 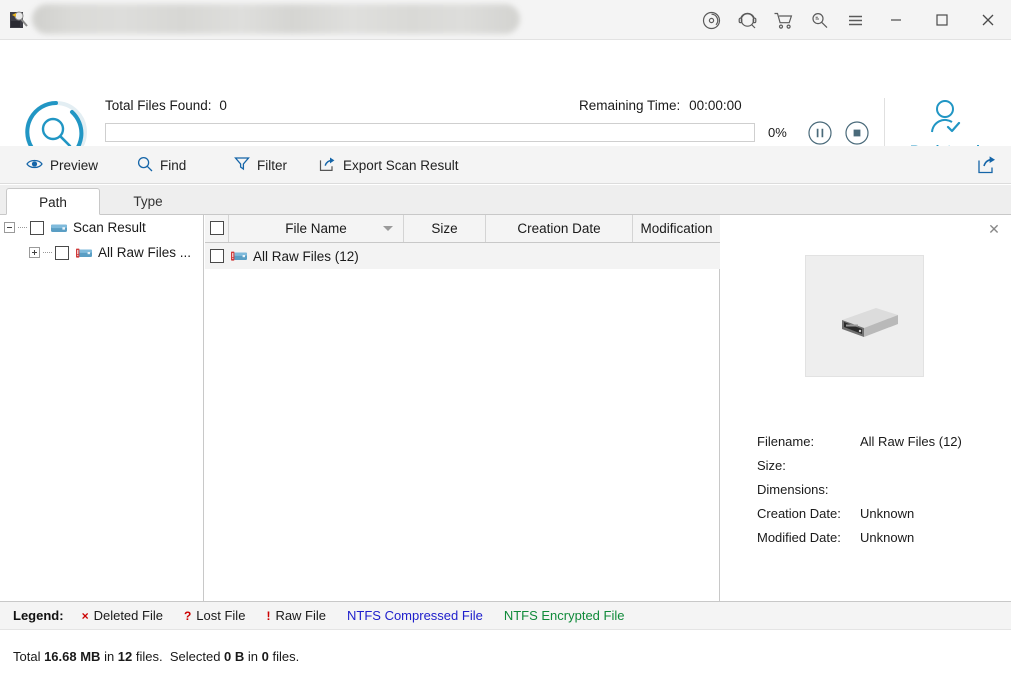 I want to click on drive-icon, so click(x=59, y=228).